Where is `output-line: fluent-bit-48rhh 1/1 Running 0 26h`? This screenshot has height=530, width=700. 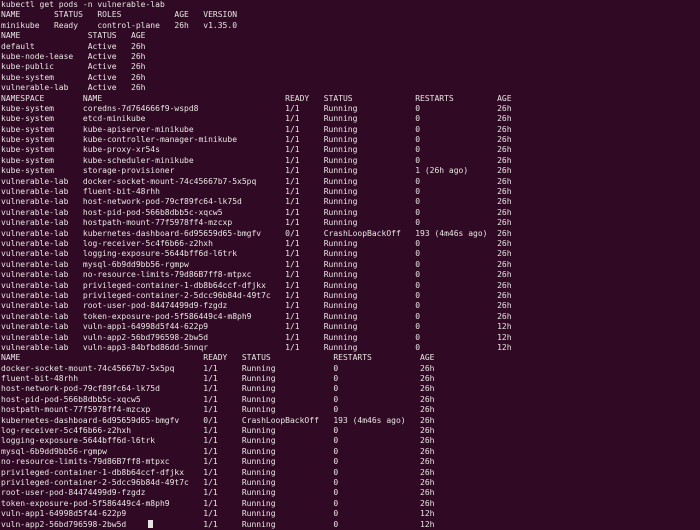
output-line: fluent-bit-48rhh 1/1 Running 0 26h is located at coordinates (218, 379).